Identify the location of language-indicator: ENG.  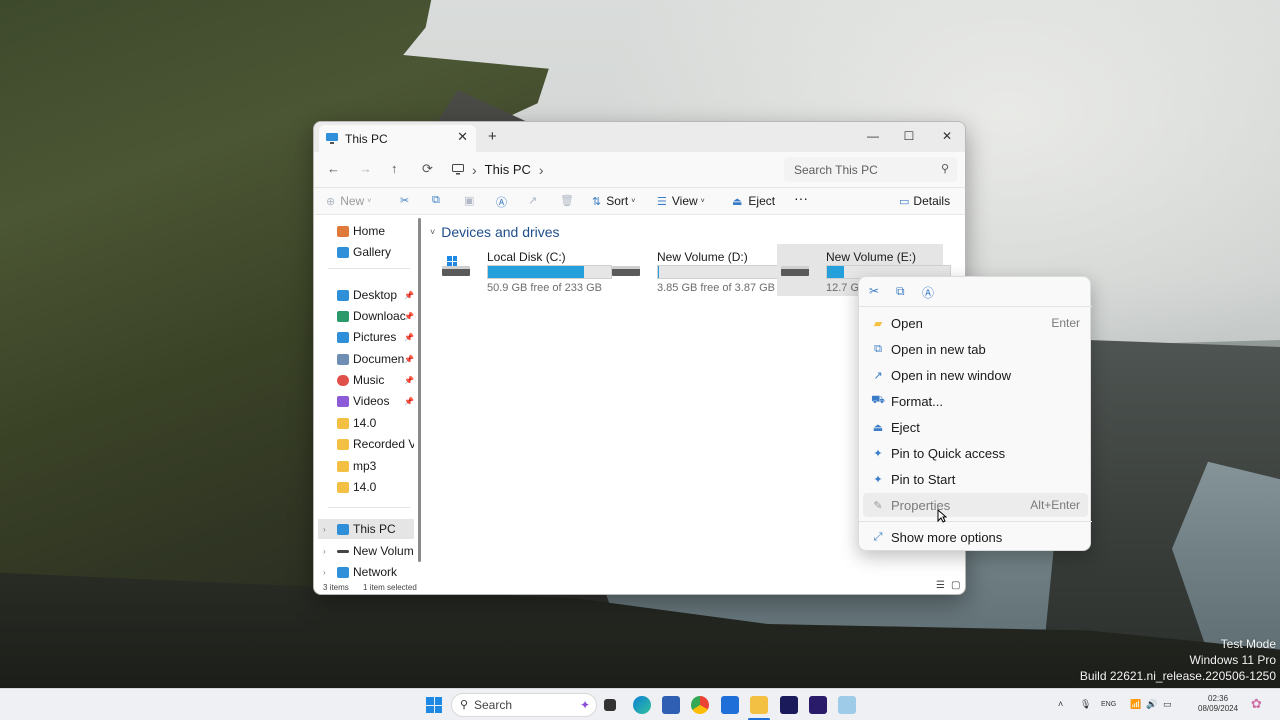
(1108, 704).